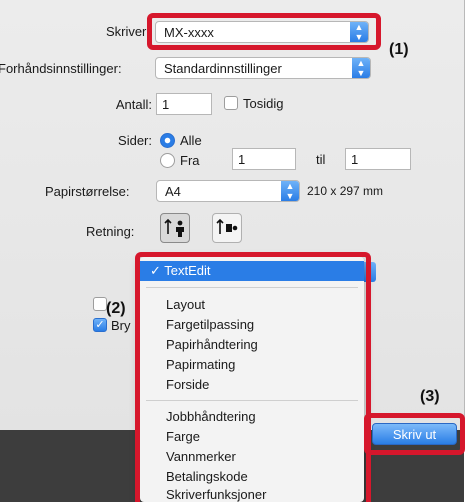 This screenshot has width=473, height=502. Describe the element at coordinates (190, 160) in the screenshot. I see `pages-from-label: Fra` at that location.